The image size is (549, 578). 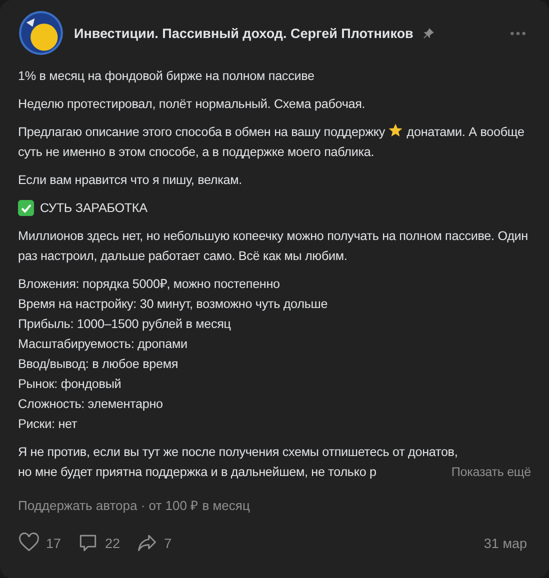 I want to click on post-text: Риски: нет, so click(x=48, y=424).